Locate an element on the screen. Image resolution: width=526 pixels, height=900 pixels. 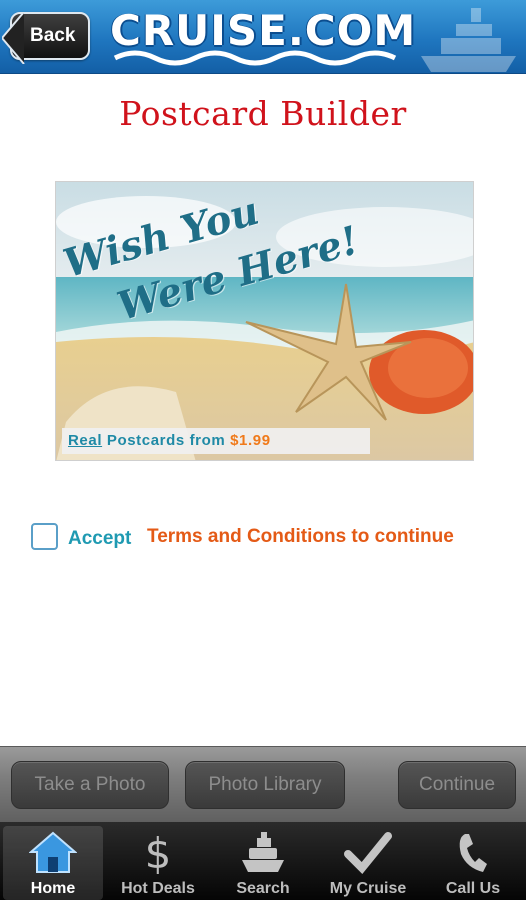
take-photo-button: Take a Photo is located at coordinates (90, 785).